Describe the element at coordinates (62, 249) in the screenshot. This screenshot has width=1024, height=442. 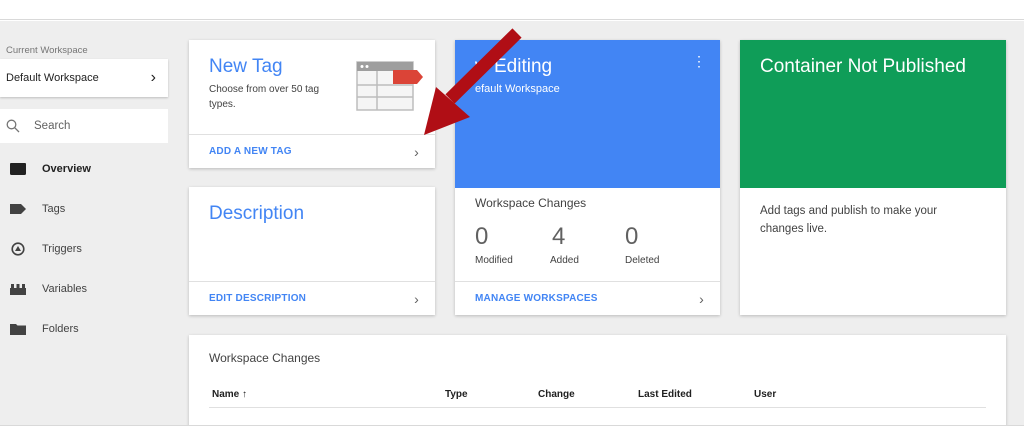
I see `sidebar-item-label: Triggers` at that location.